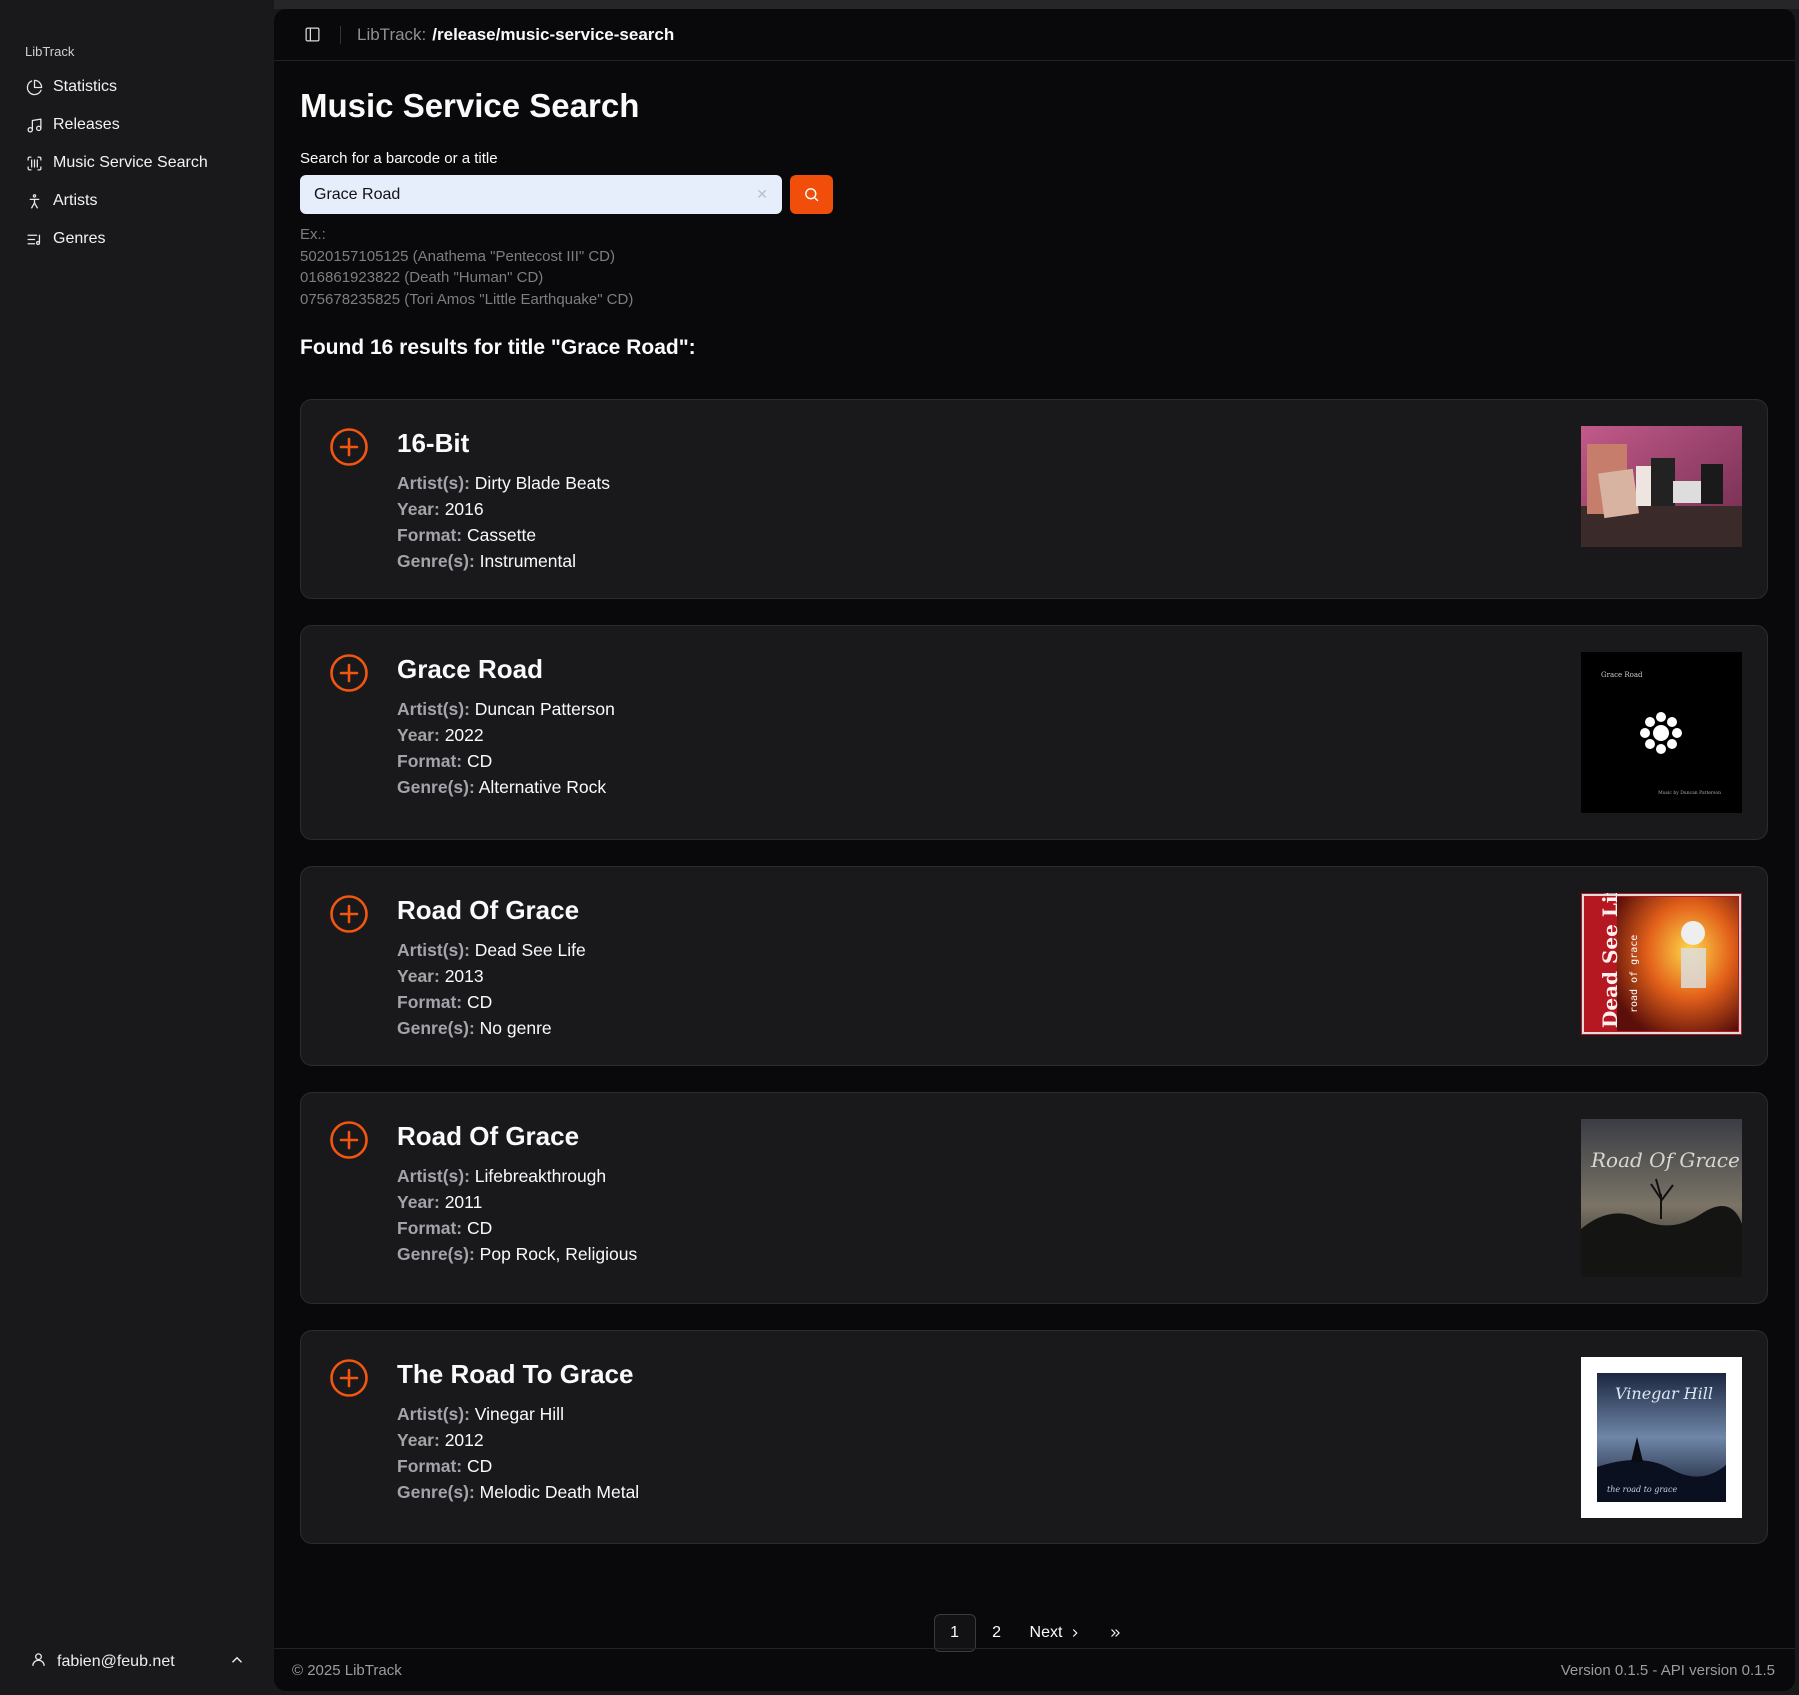 The image size is (1799, 1695). I want to click on user-icon, so click(38, 1662).